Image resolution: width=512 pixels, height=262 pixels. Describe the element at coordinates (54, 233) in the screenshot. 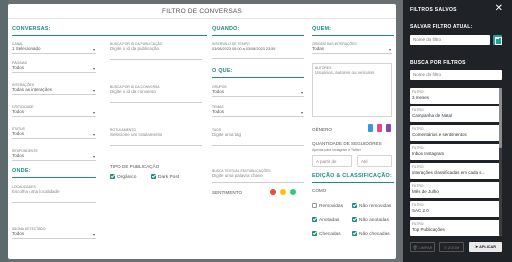

I see `idioma-select: IDIOMA DETECTADO Todos` at that location.